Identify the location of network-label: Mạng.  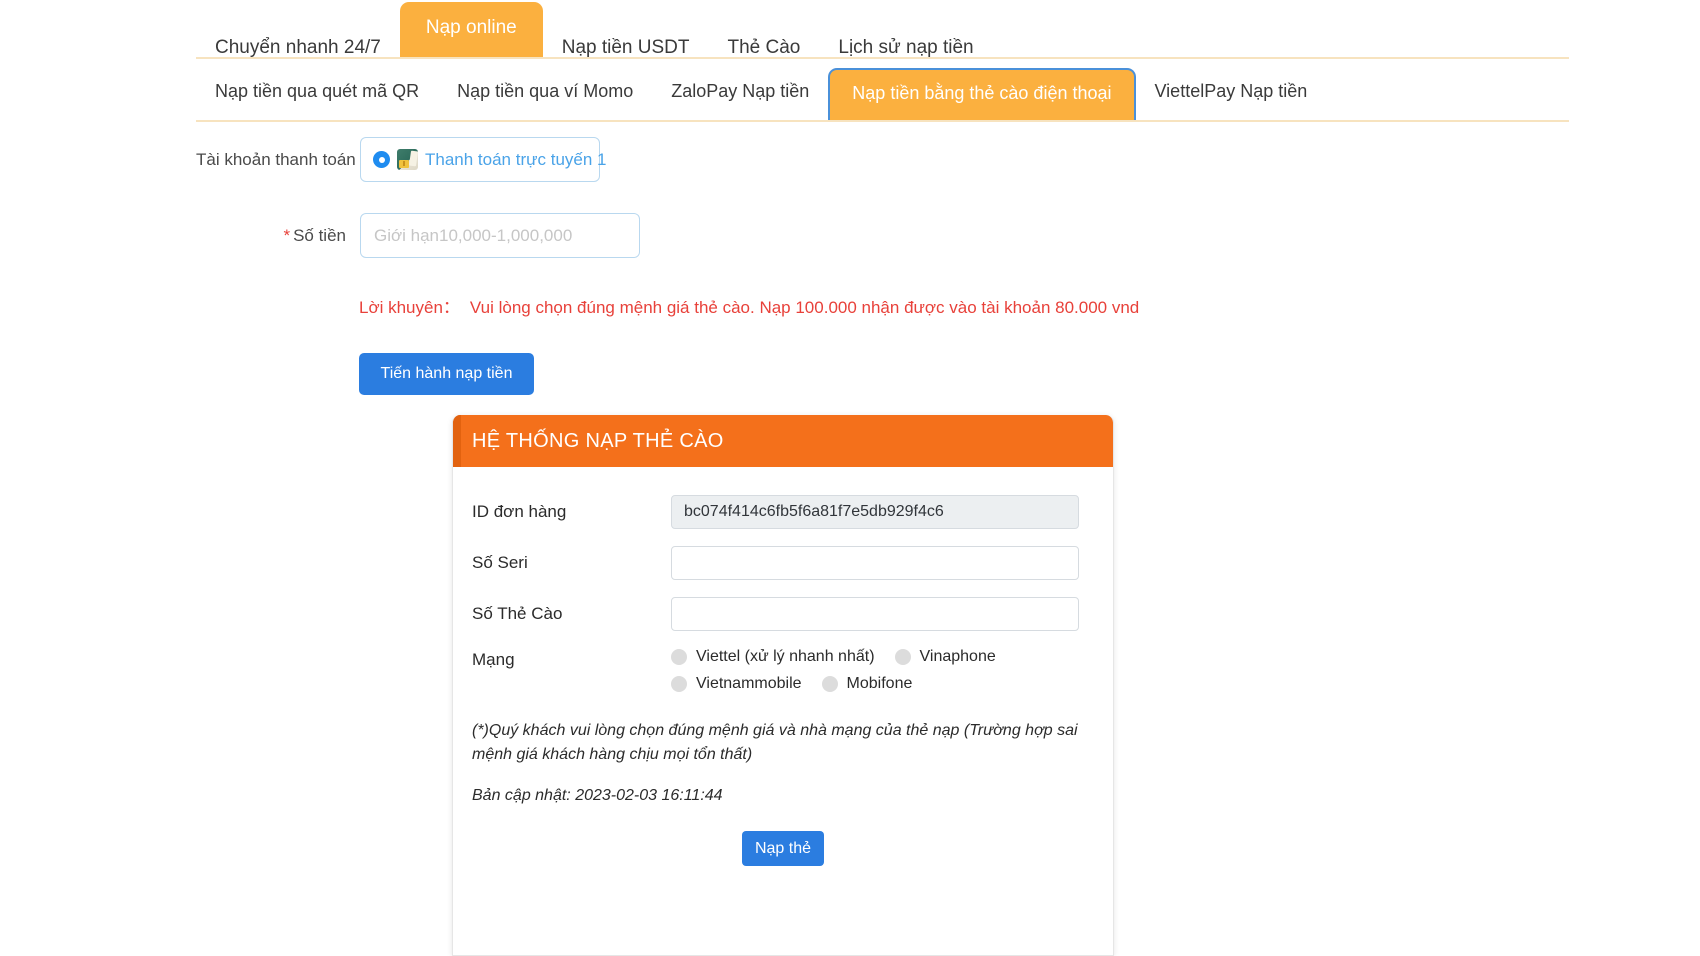
(493, 659).